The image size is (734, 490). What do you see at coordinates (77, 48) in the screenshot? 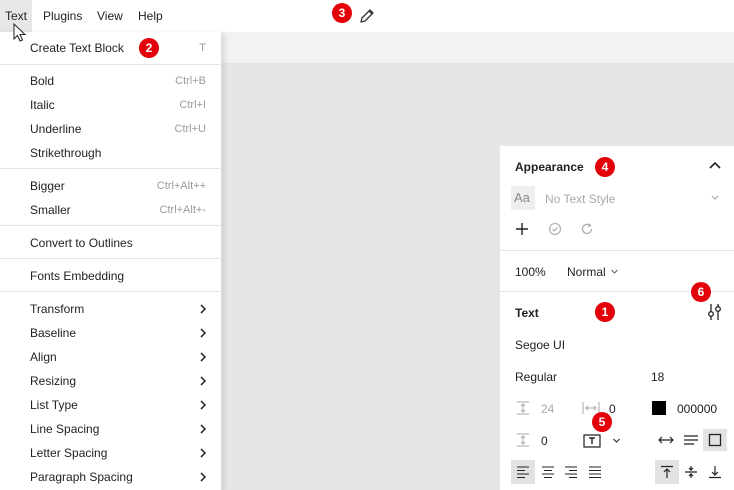
I see `menu-item-label: Create Text Block` at bounding box center [77, 48].